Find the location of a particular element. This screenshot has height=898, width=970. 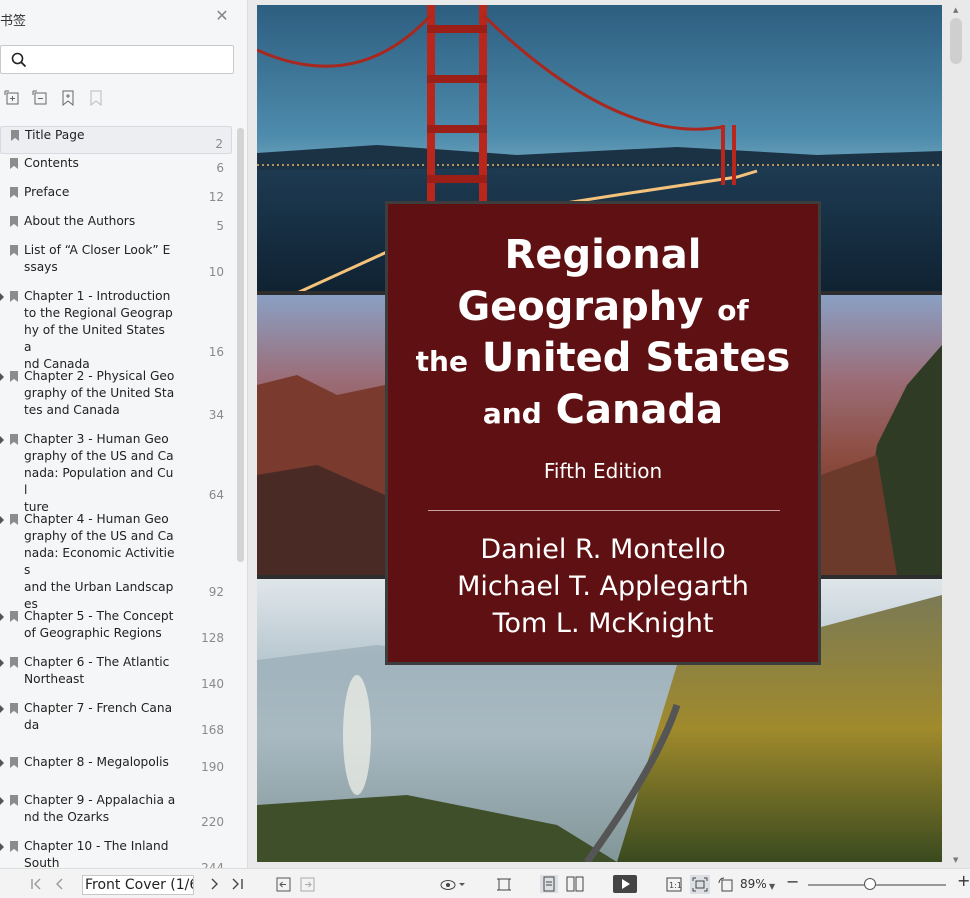

bookmark-item: Chapter 6 - The Atlantic Northeast 140 is located at coordinates (116, 673).